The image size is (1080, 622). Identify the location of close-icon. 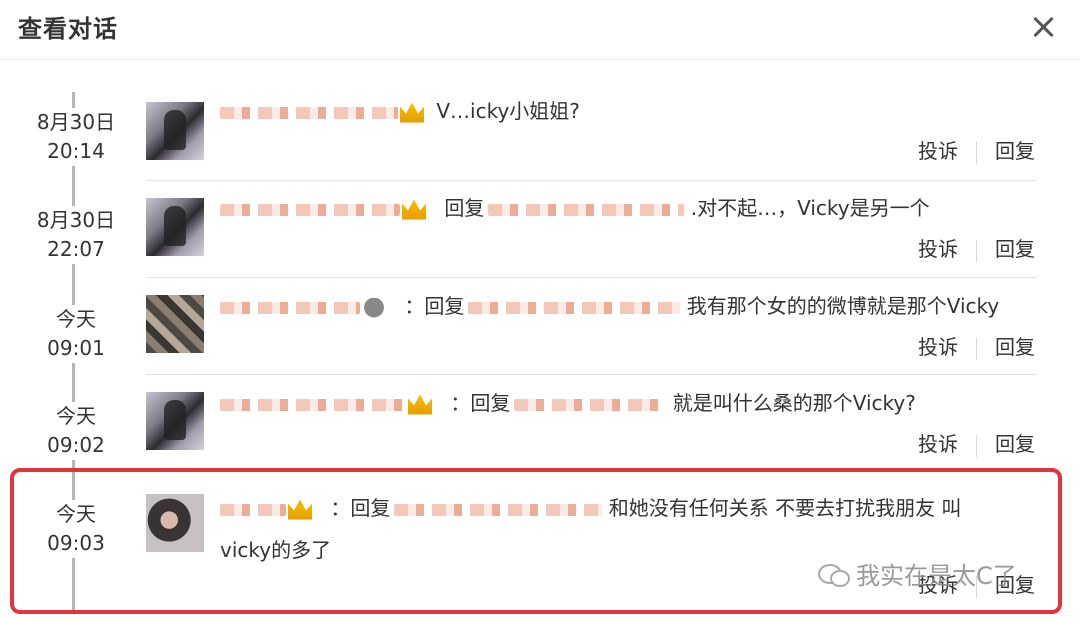
(1043, 27).